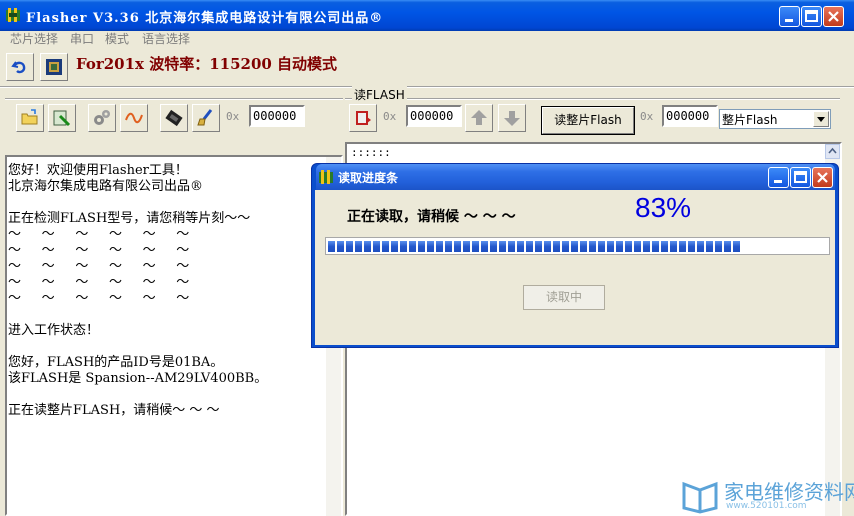  Describe the element at coordinates (379, 94) in the screenshot. I see `read-flash-group-label: 读FLASH` at that location.